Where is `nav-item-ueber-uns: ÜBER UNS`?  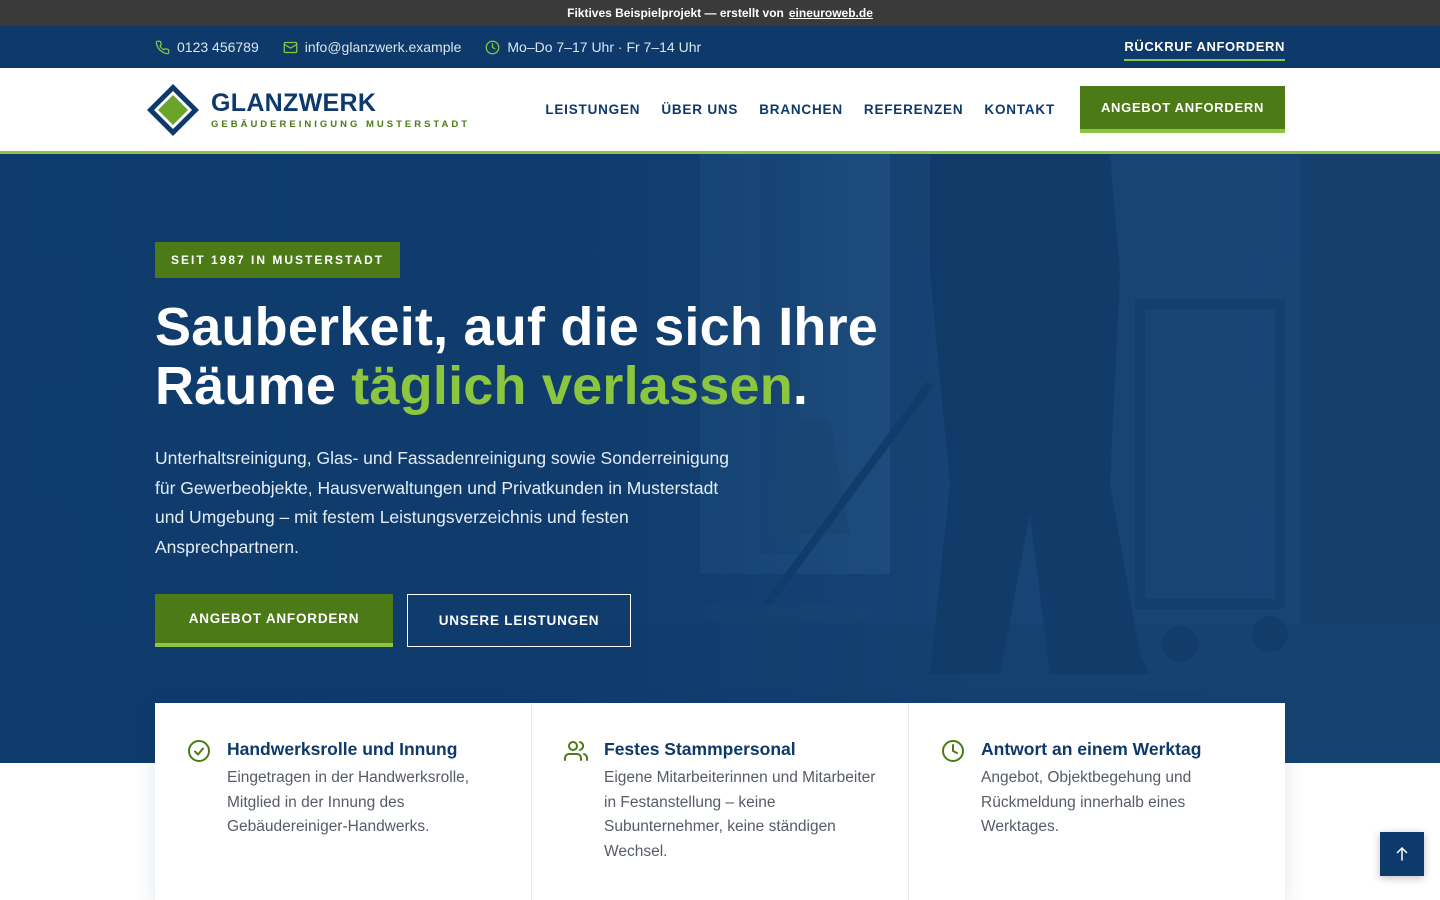
nav-item-ueber-uns: ÜBER UNS is located at coordinates (699, 109).